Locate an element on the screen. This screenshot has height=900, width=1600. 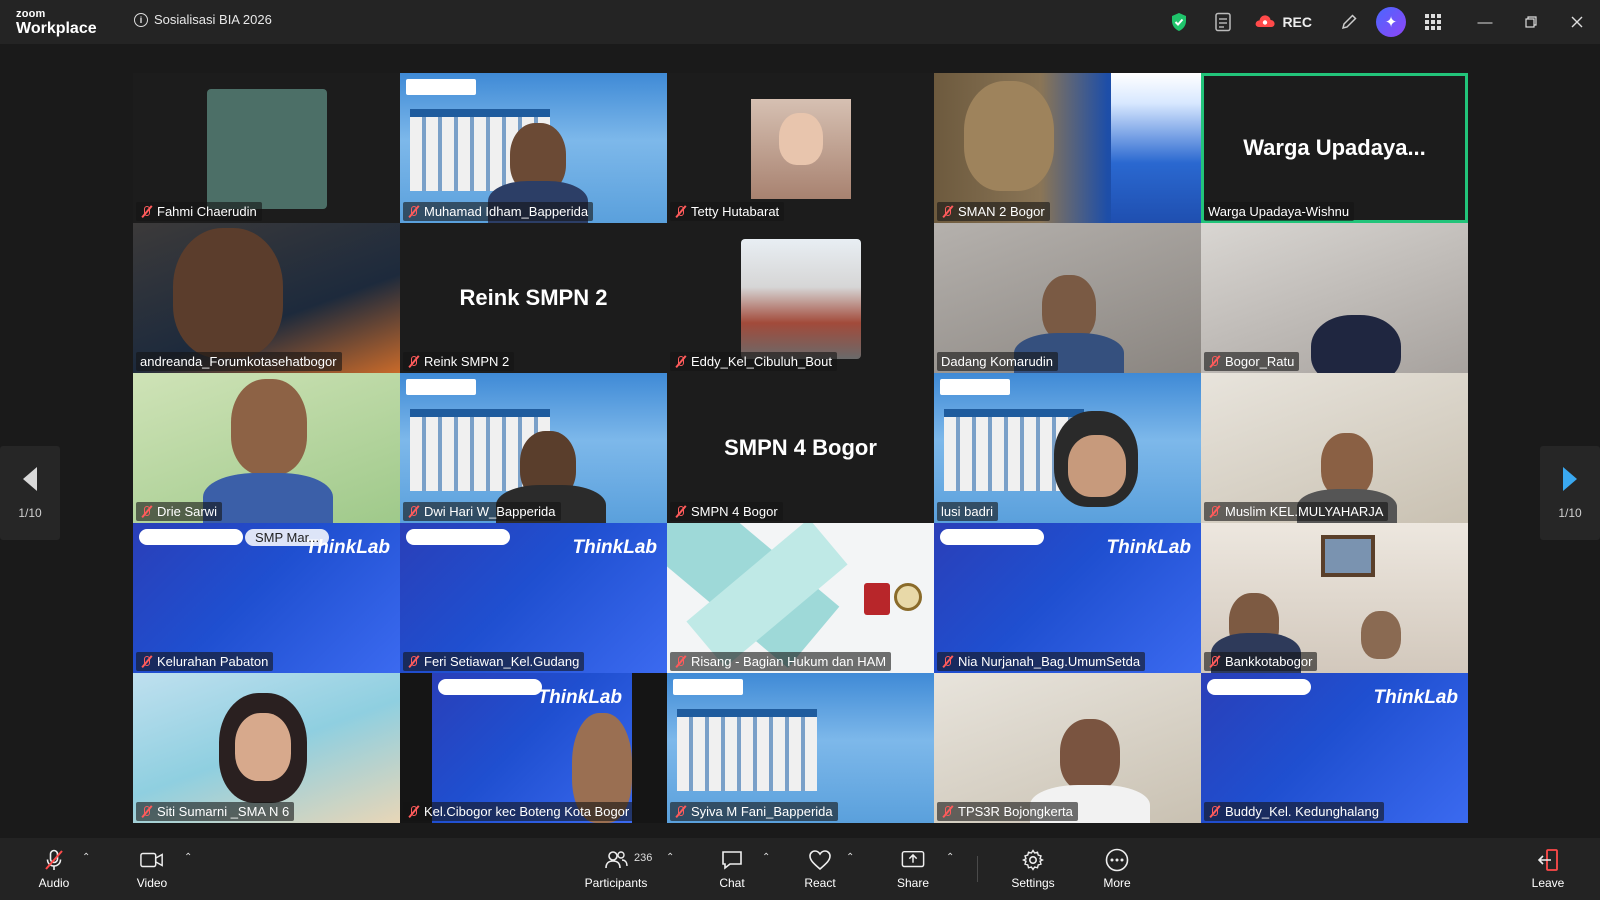
video-options-chevron-icon: ⌃ is located at coordinates (188, 857).